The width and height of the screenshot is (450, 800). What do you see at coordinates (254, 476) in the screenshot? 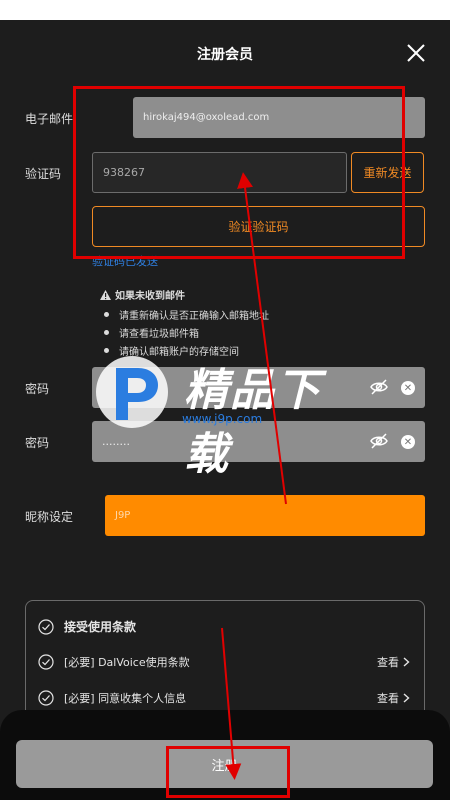
I see `annotation-arrows` at bounding box center [254, 476].